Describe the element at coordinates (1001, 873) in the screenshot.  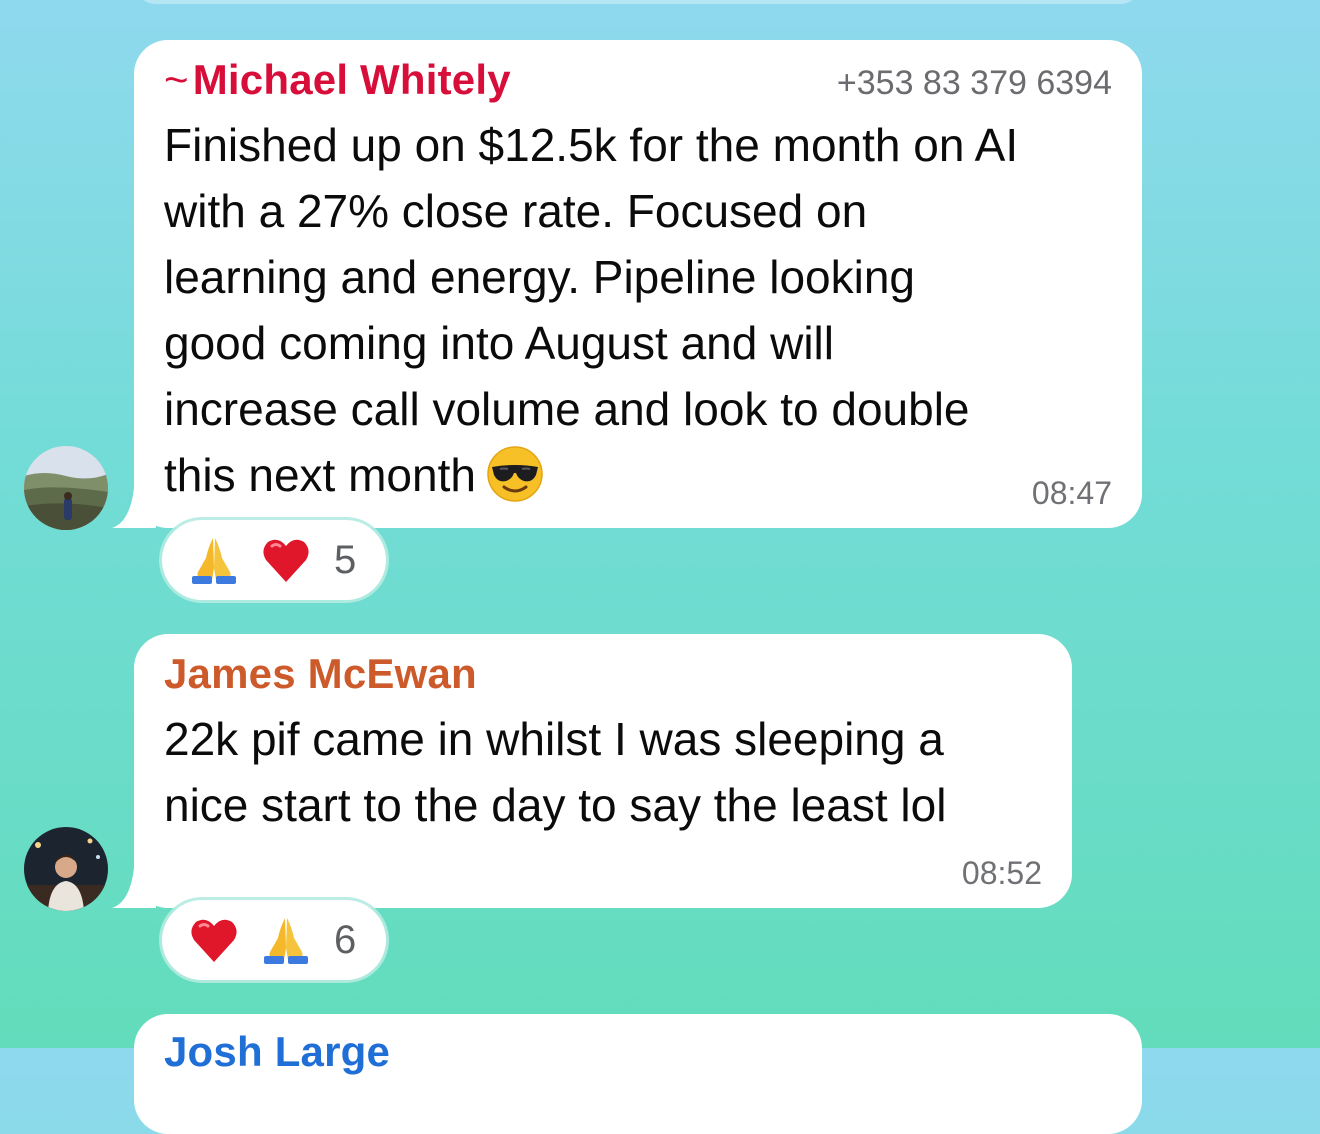
I see `message-time: 08:52` at that location.